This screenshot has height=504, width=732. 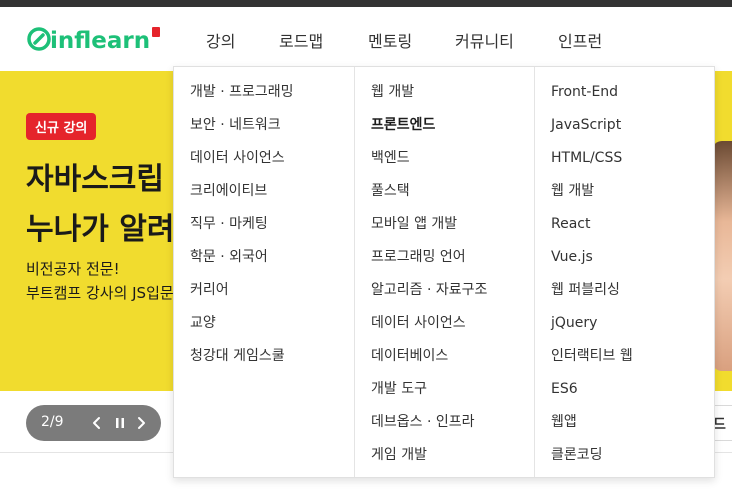 I want to click on menu-item-topic: 웹 퍼블리싱, so click(x=624, y=295).